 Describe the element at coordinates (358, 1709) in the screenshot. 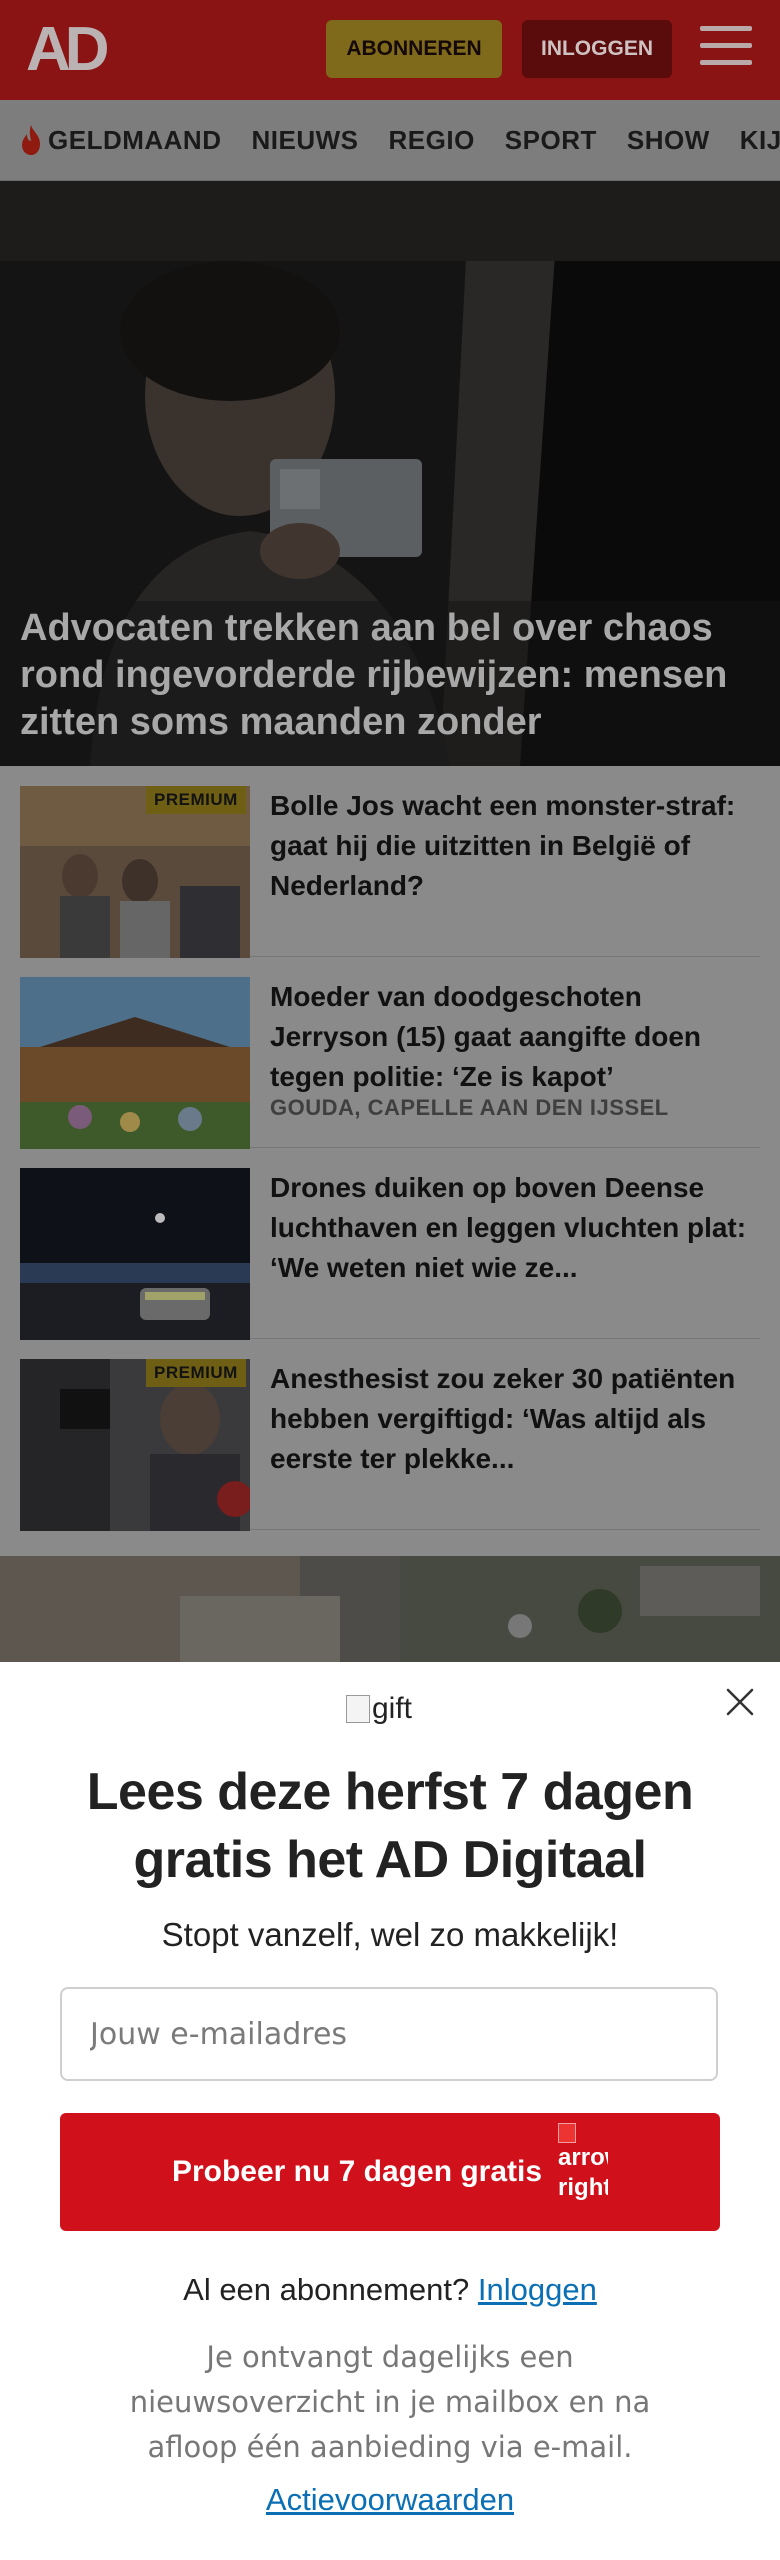

I see `broken-image-icon` at that location.